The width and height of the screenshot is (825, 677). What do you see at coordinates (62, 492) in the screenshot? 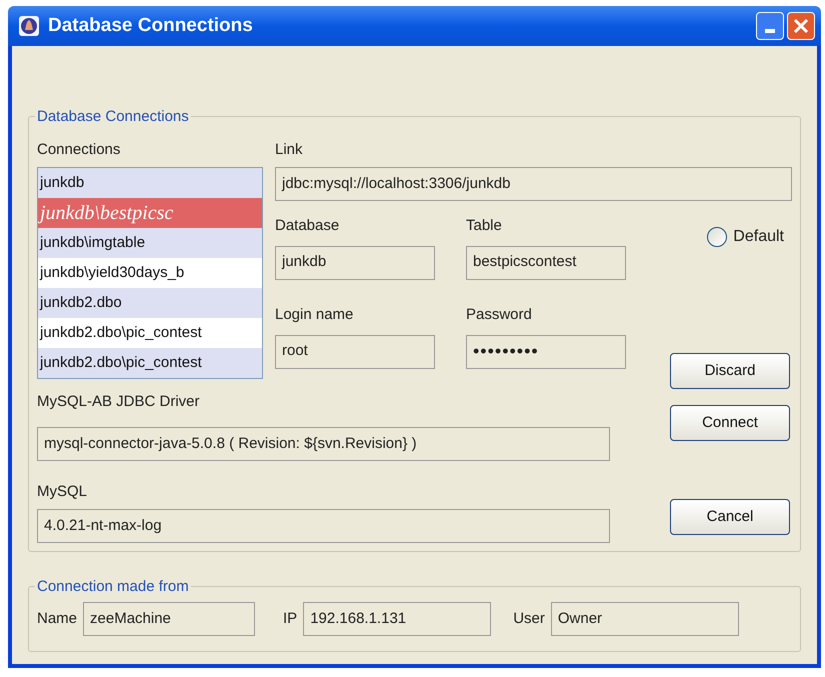
I see `field-label: MySQL` at bounding box center [62, 492].